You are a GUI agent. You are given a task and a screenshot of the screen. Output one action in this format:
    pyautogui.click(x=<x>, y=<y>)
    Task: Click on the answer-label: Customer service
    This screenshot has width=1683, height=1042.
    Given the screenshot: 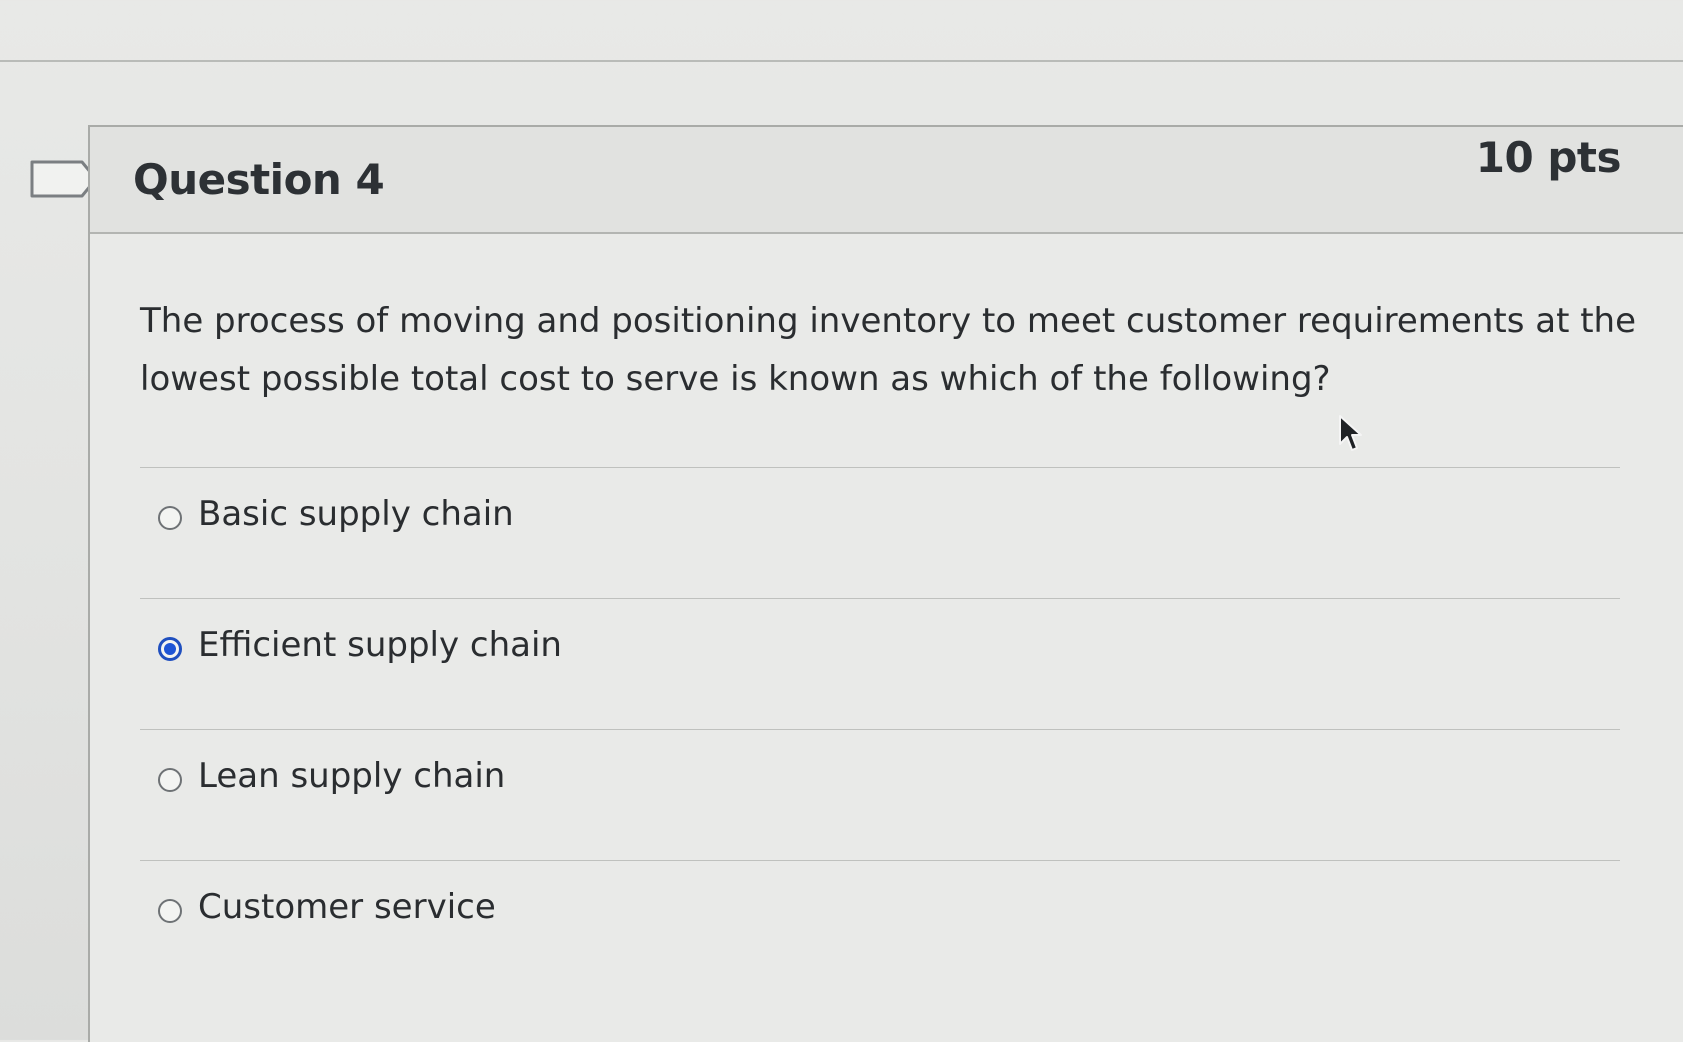 What is the action you would take?
    pyautogui.click(x=347, y=907)
    